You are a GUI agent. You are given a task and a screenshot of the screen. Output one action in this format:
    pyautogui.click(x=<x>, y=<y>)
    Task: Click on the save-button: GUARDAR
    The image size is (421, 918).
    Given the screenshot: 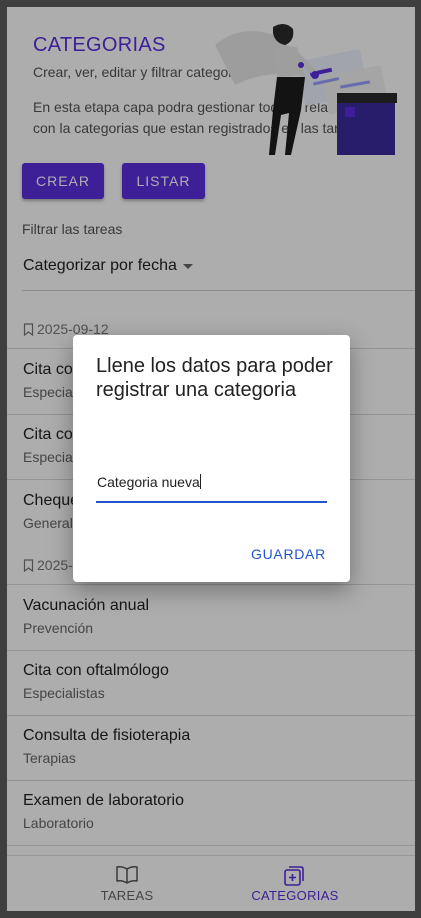 What is the action you would take?
    pyautogui.click(x=288, y=554)
    